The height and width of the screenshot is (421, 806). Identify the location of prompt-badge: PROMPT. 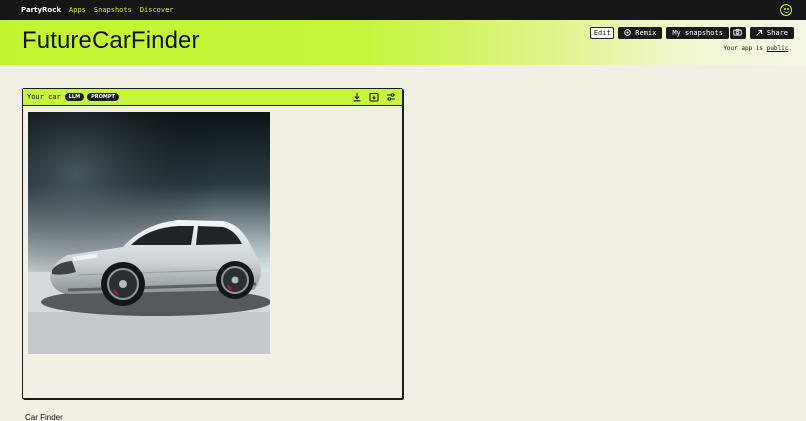
(103, 97).